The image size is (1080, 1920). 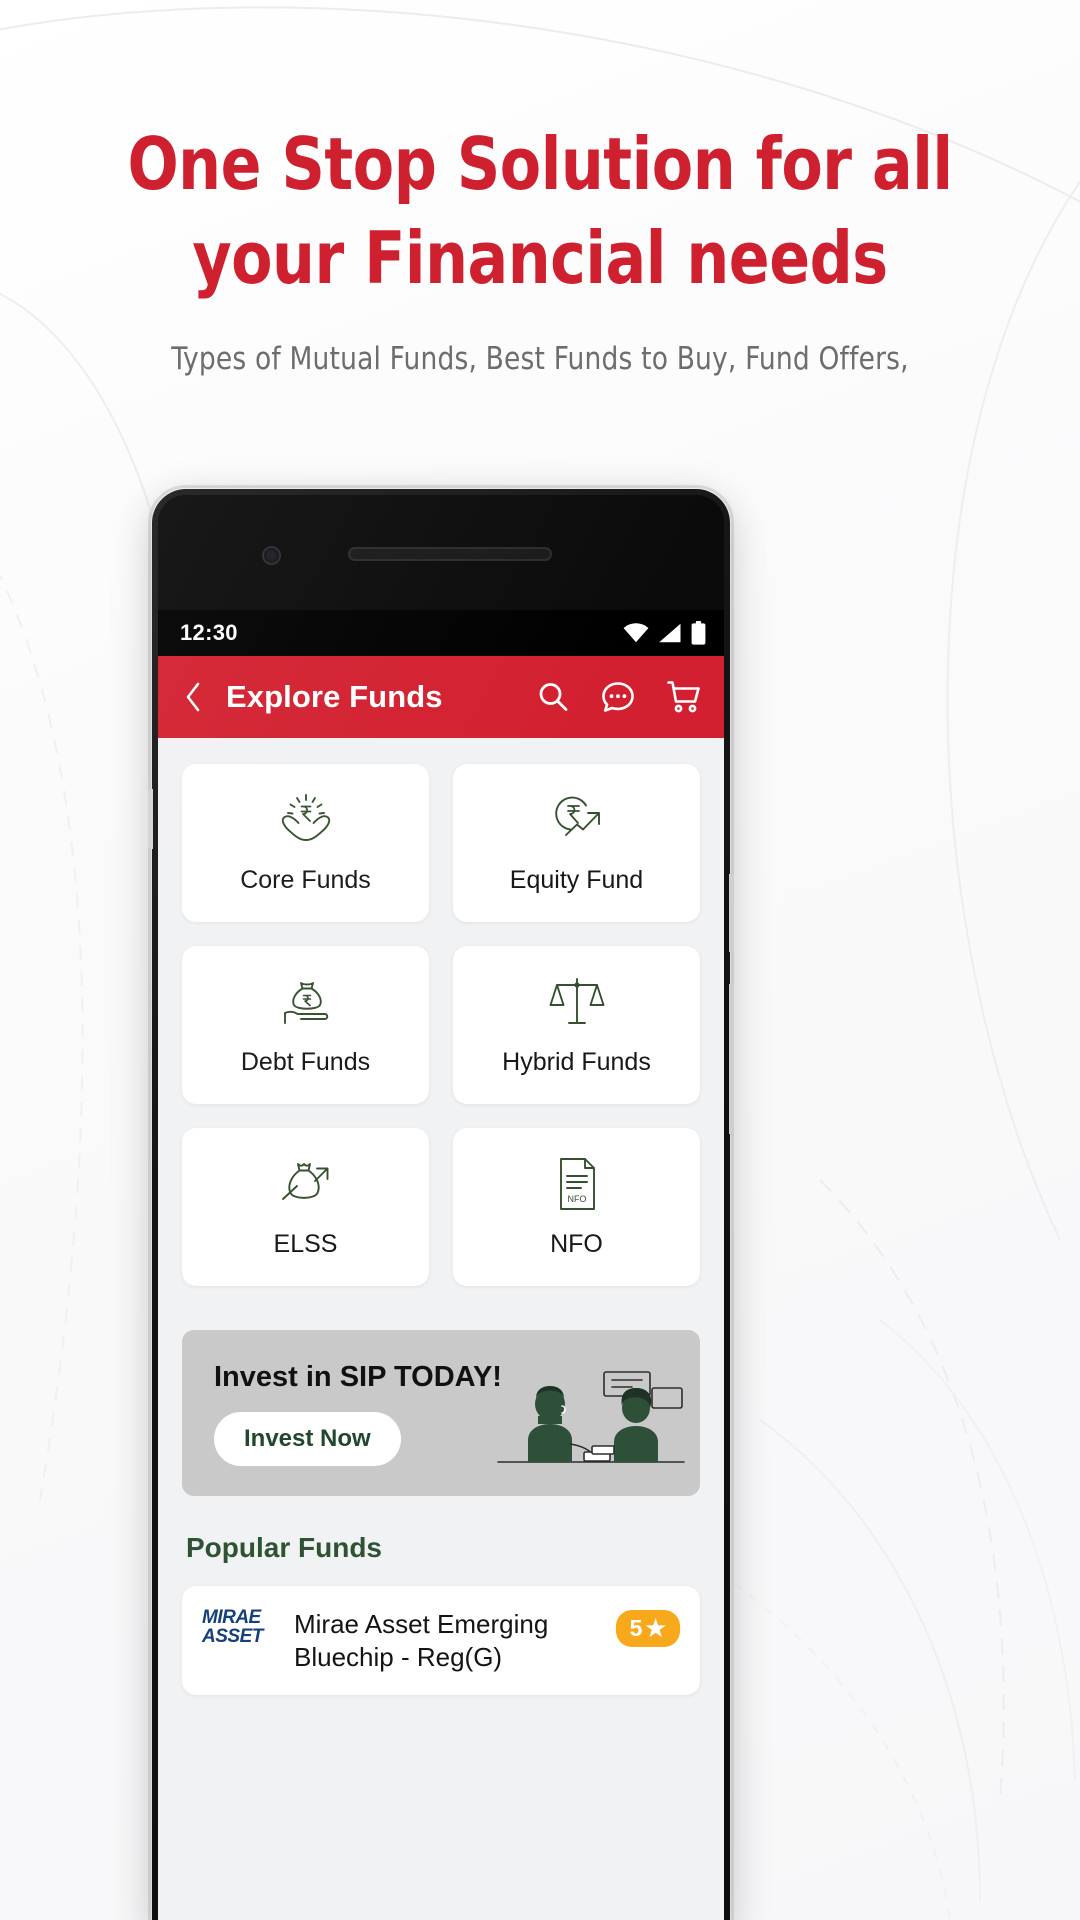 I want to click on power-button, so click(x=731, y=913).